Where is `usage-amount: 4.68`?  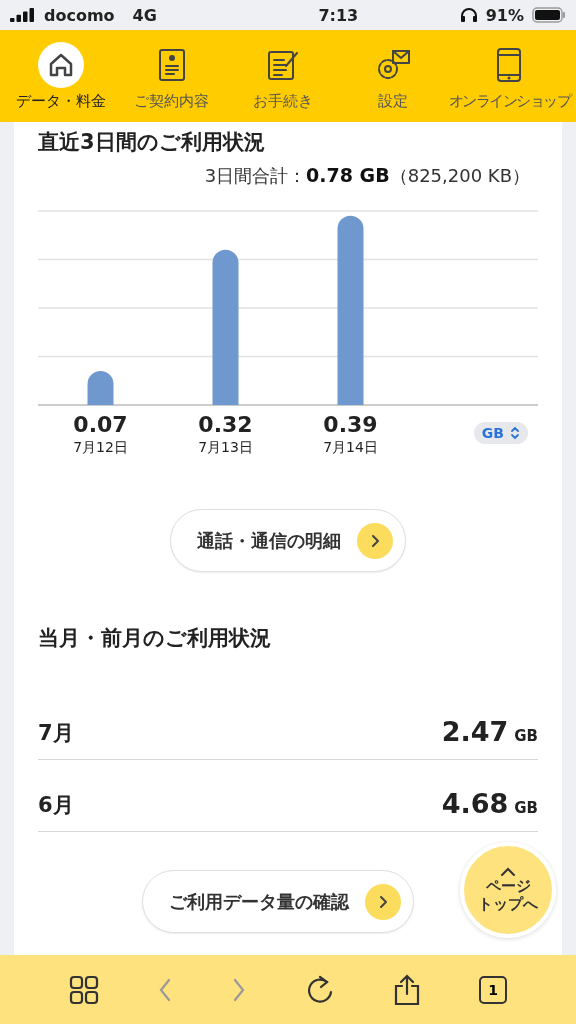
usage-amount: 4.68 is located at coordinates (475, 803).